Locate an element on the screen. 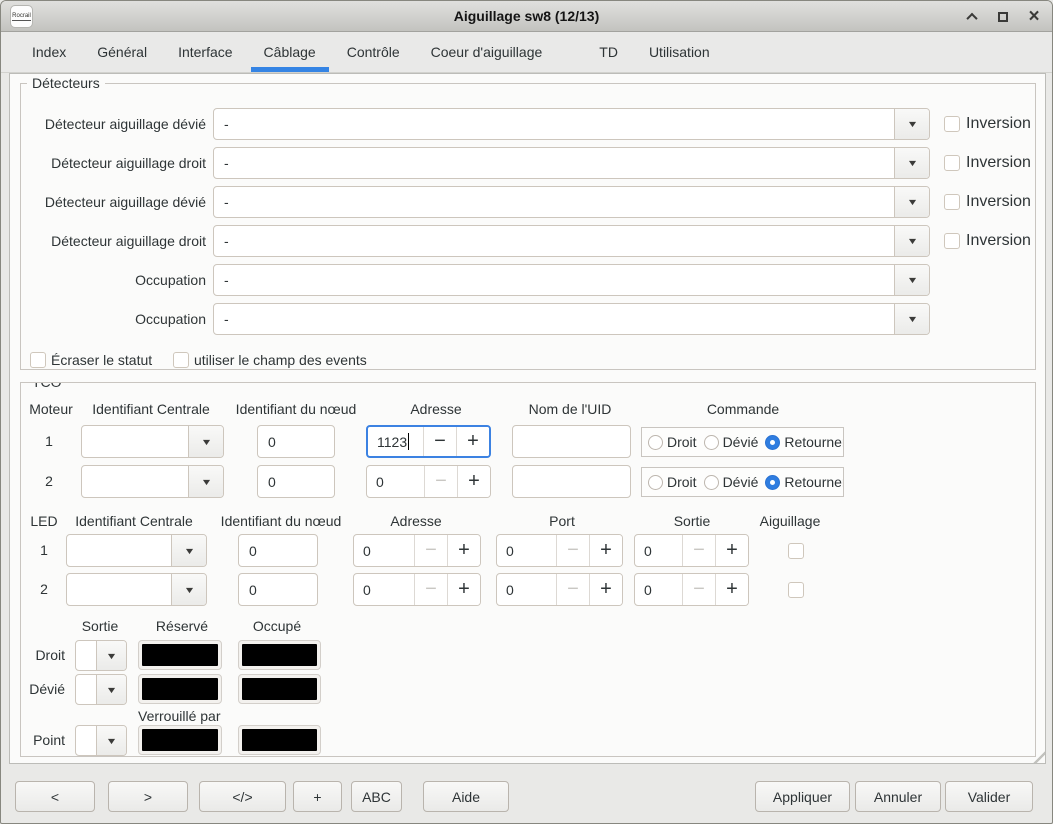 This screenshot has height=824, width=1053. tab-general: Général is located at coordinates (122, 52).